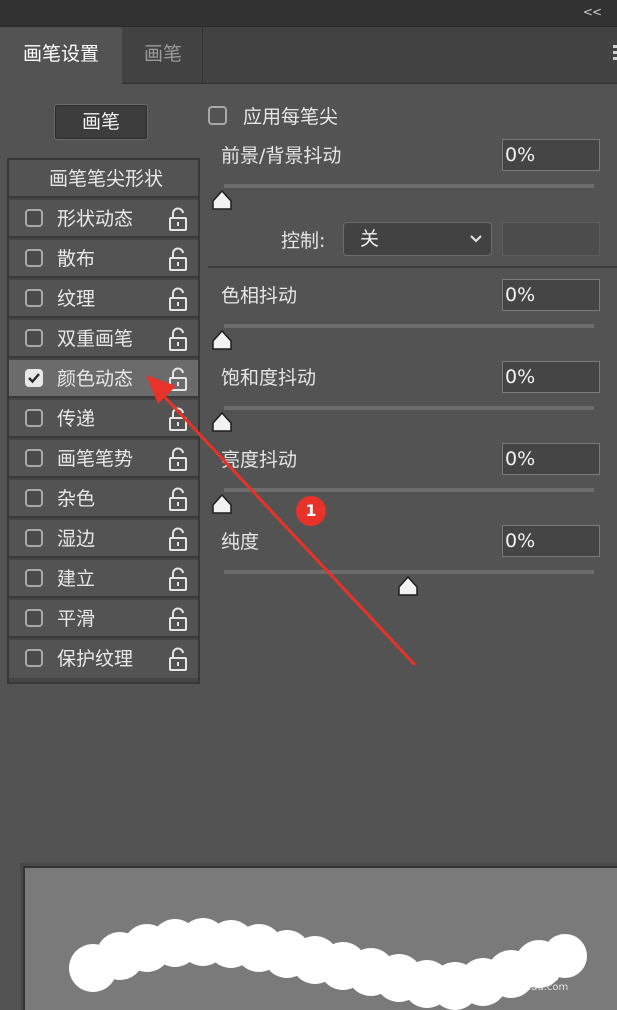 The height and width of the screenshot is (1010, 617). What do you see at coordinates (409, 408) in the screenshot?
I see `saturation-jitter-slider-track` at bounding box center [409, 408].